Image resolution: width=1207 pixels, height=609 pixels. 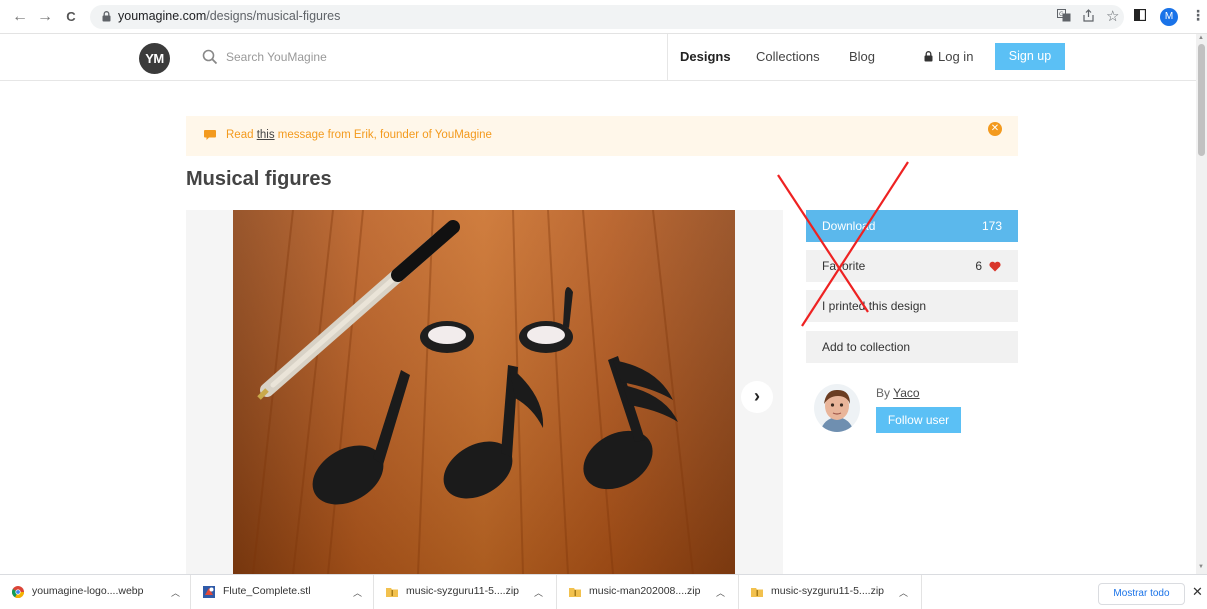 I want to click on forward-arrow-icon: →, so click(x=45, y=17).